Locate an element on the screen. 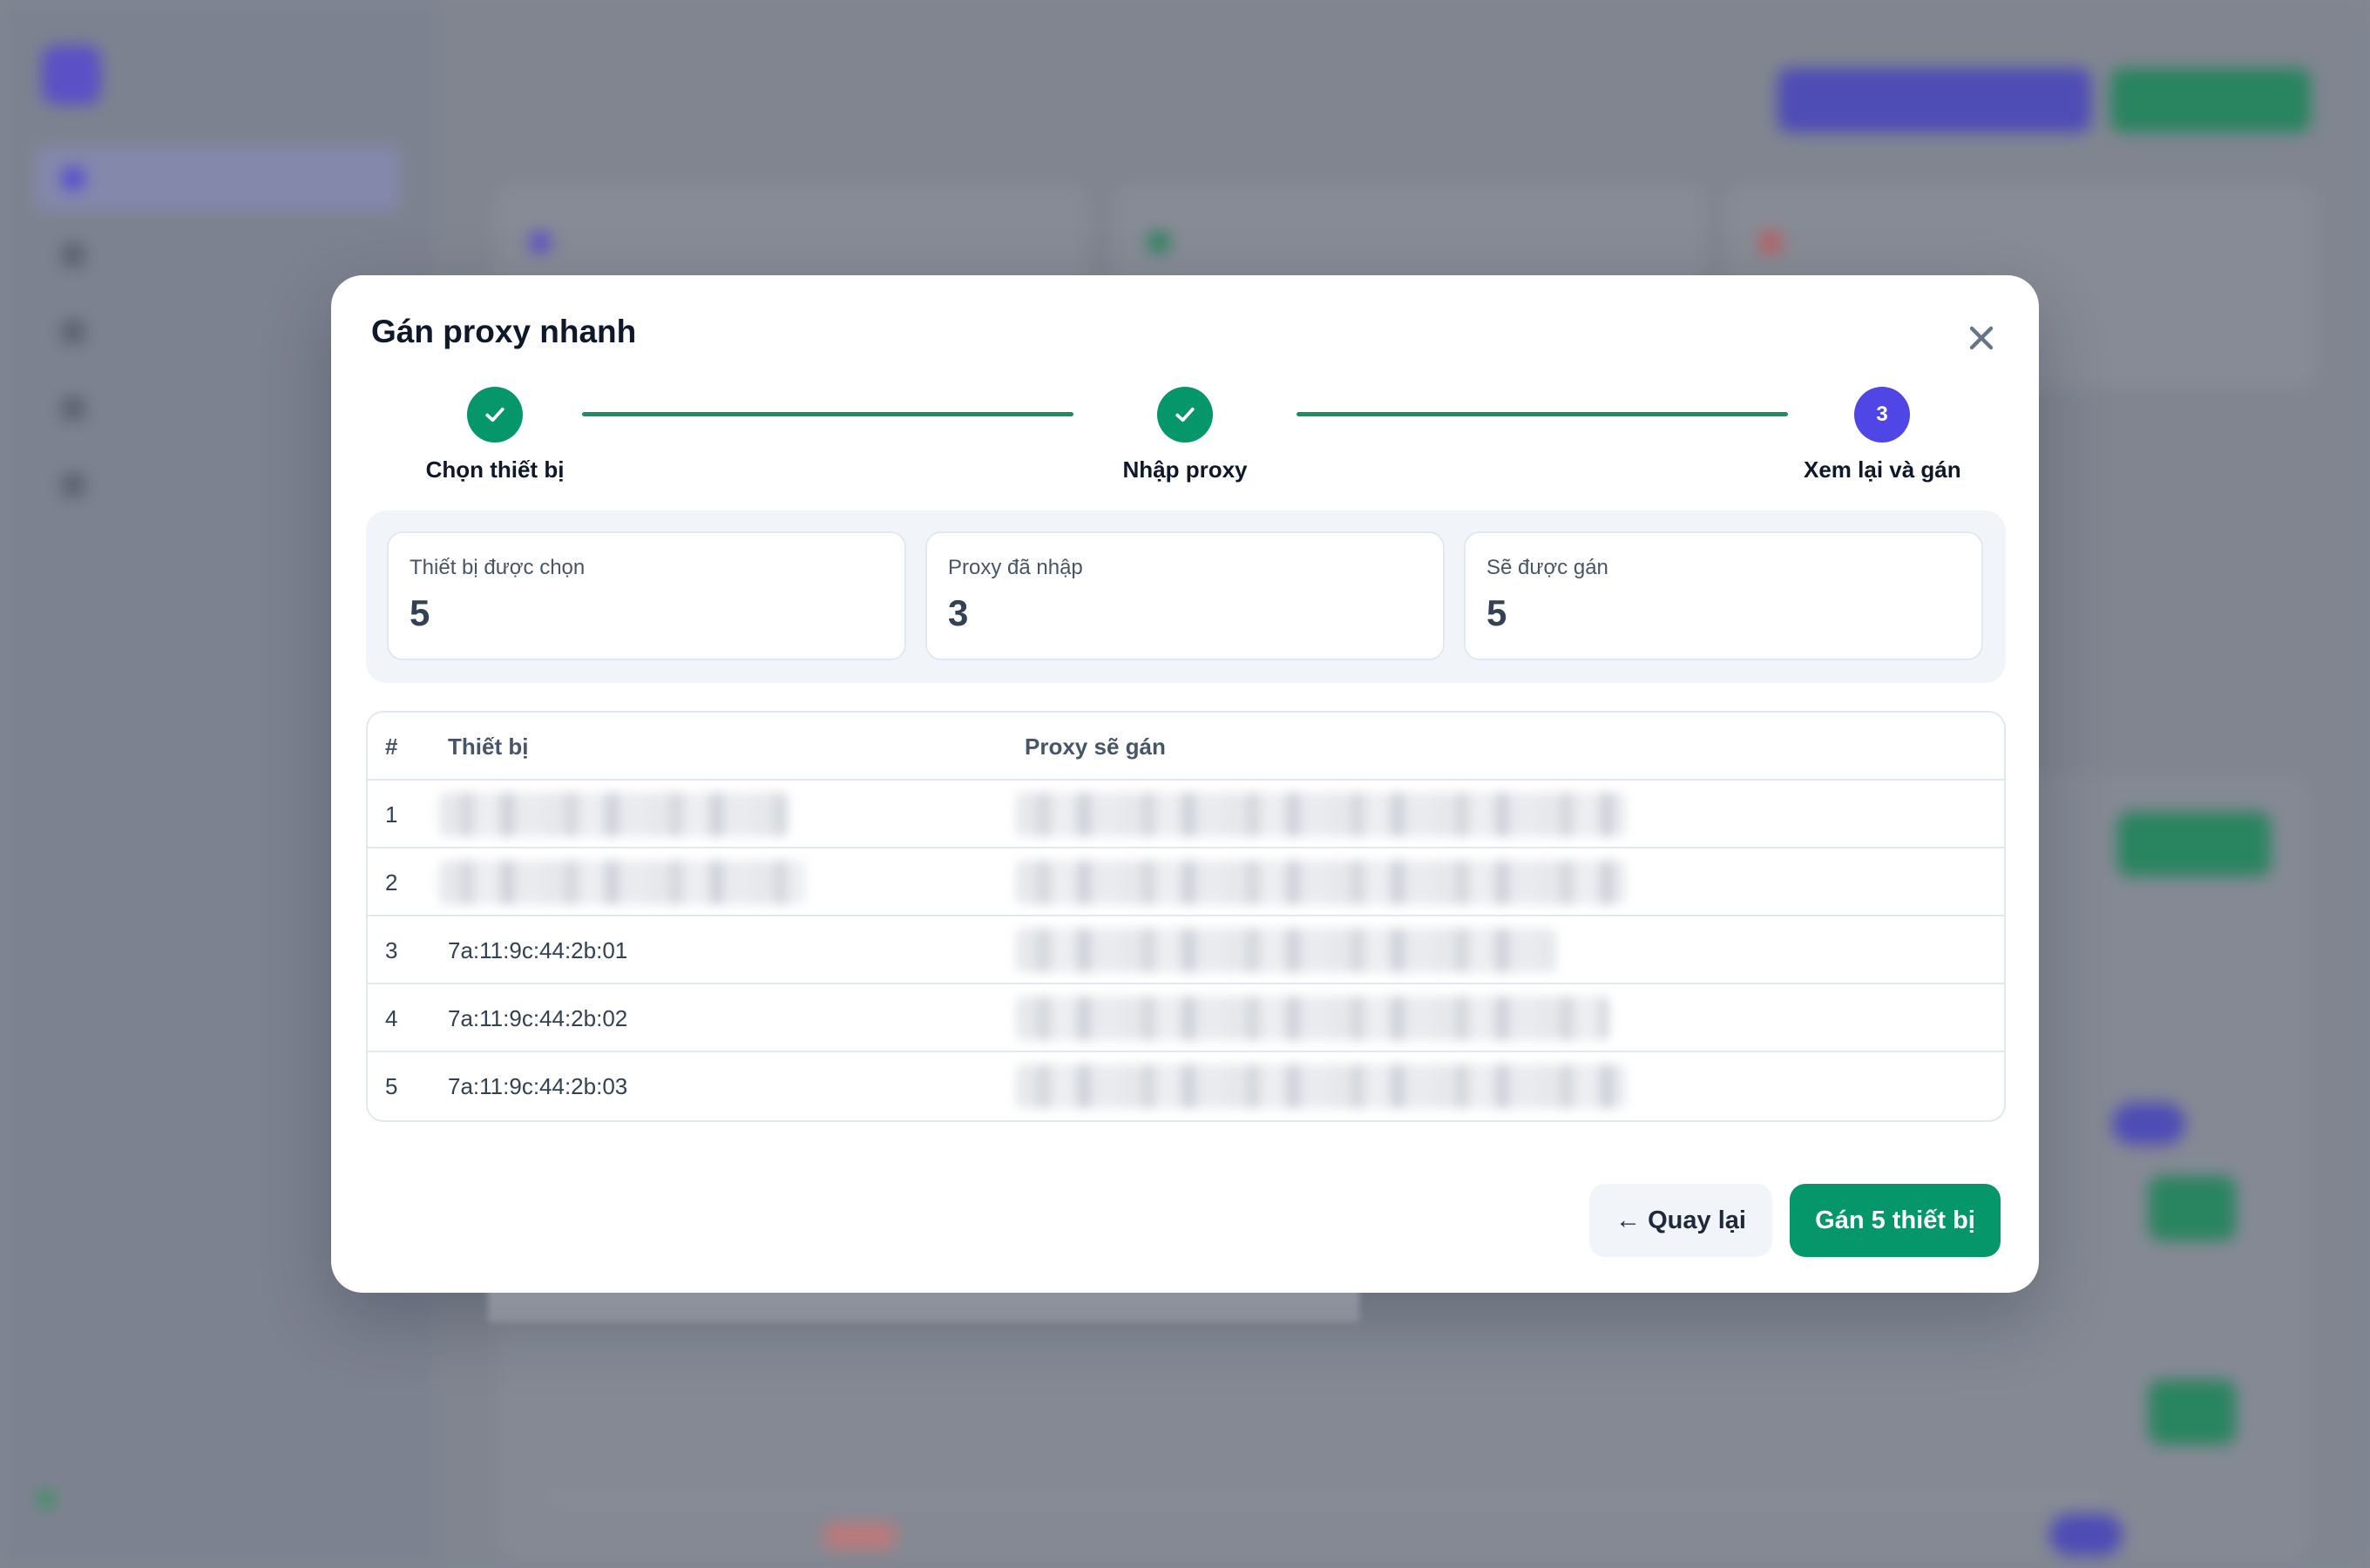 This screenshot has height=1568, width=2370. row-index: 2 is located at coordinates (391, 882).